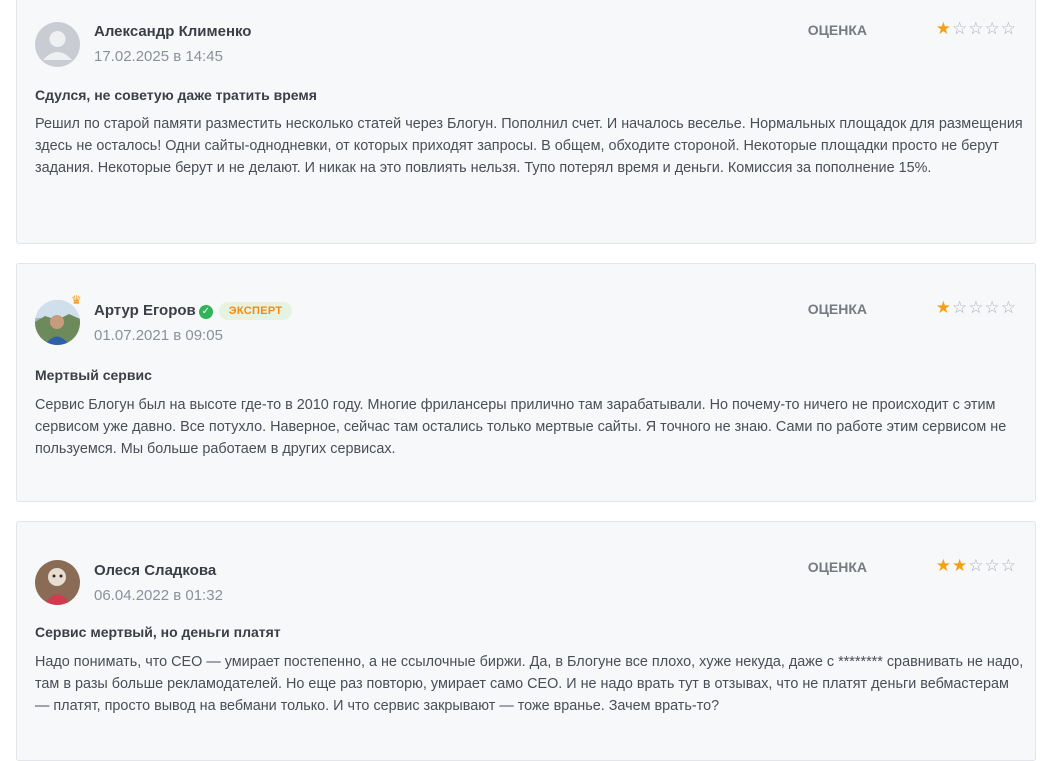  What do you see at coordinates (205, 312) in the screenshot?
I see `check-circle-icon: ✓` at bounding box center [205, 312].